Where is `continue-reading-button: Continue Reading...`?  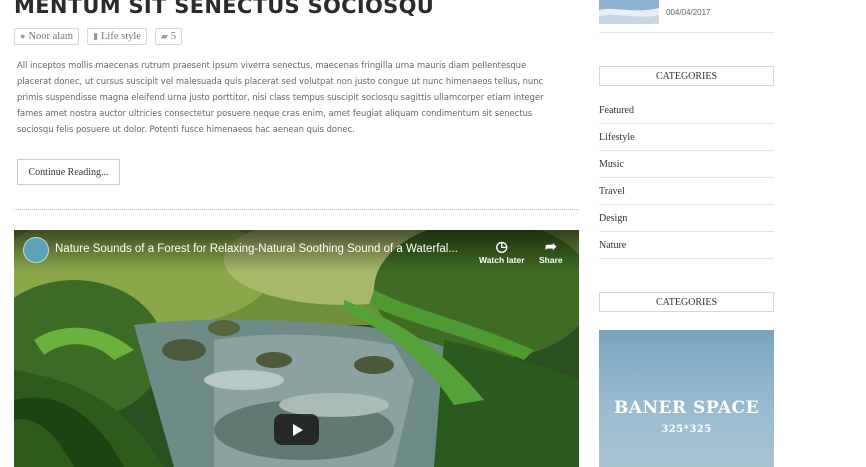
continue-reading-button: Continue Reading... is located at coordinates (68, 172).